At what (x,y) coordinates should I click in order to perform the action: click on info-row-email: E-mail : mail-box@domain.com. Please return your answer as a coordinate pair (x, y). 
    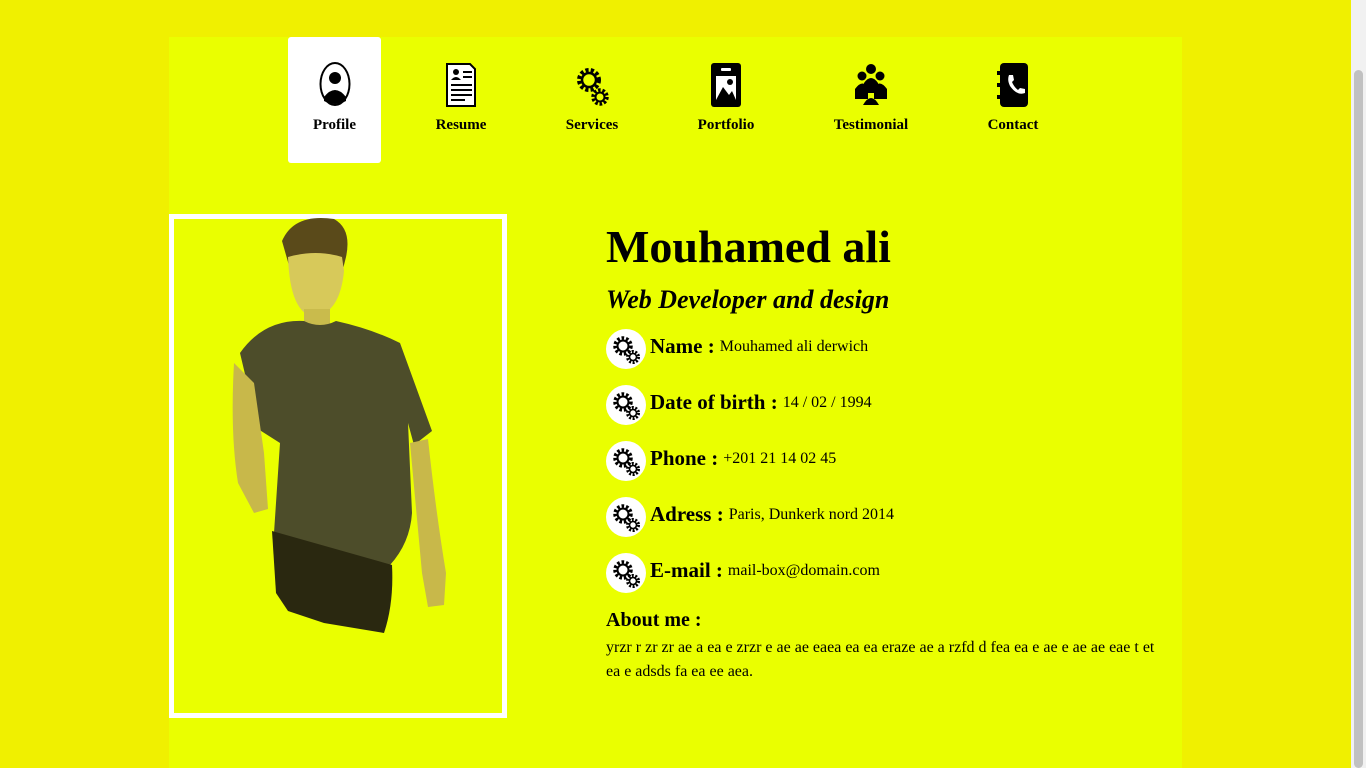
    Looking at the image, I should click on (886, 573).